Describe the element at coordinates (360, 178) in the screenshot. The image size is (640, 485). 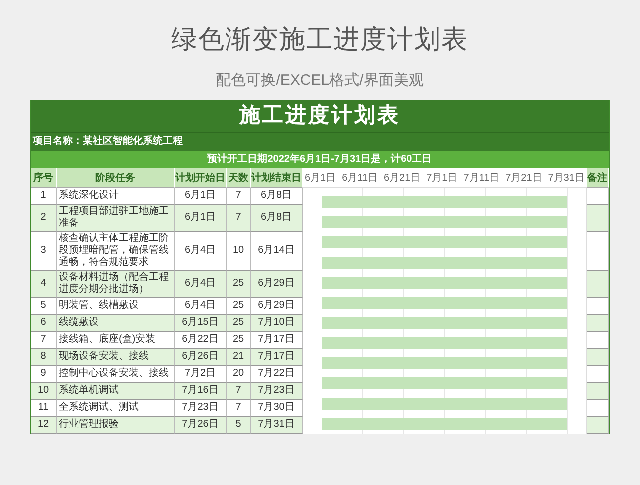
I see `timeline-label: 6月11日` at that location.